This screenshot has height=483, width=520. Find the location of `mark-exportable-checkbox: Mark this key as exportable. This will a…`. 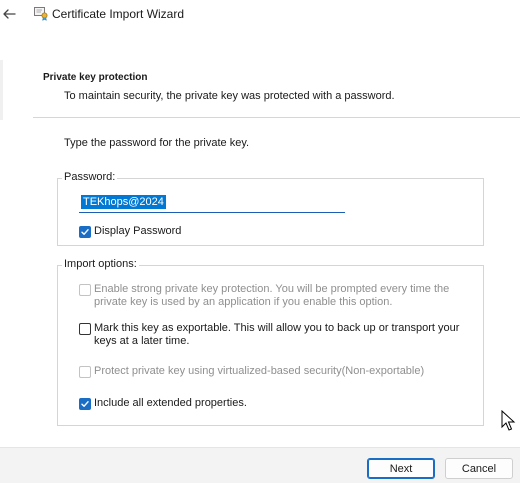

mark-exportable-checkbox: Mark this key as exportable. This will a… is located at coordinates (276, 335).